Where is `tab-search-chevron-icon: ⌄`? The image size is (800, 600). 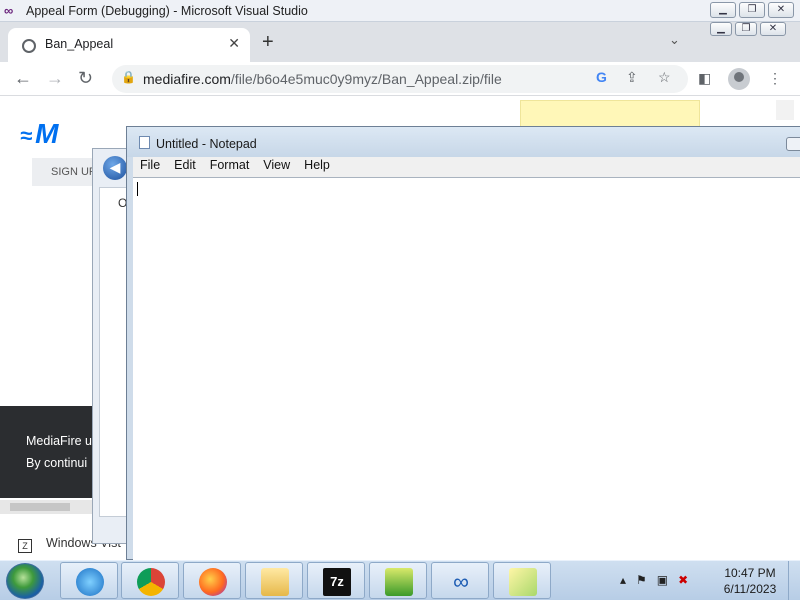
tab-search-chevron-icon: ⌄ is located at coordinates (674, 40).